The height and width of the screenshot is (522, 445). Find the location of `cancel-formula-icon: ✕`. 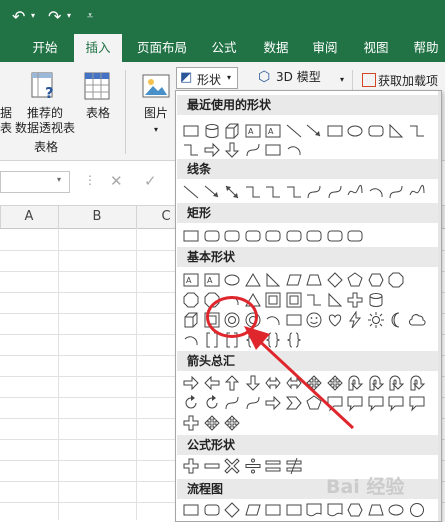

cancel-formula-icon: ✕ is located at coordinates (116, 181).